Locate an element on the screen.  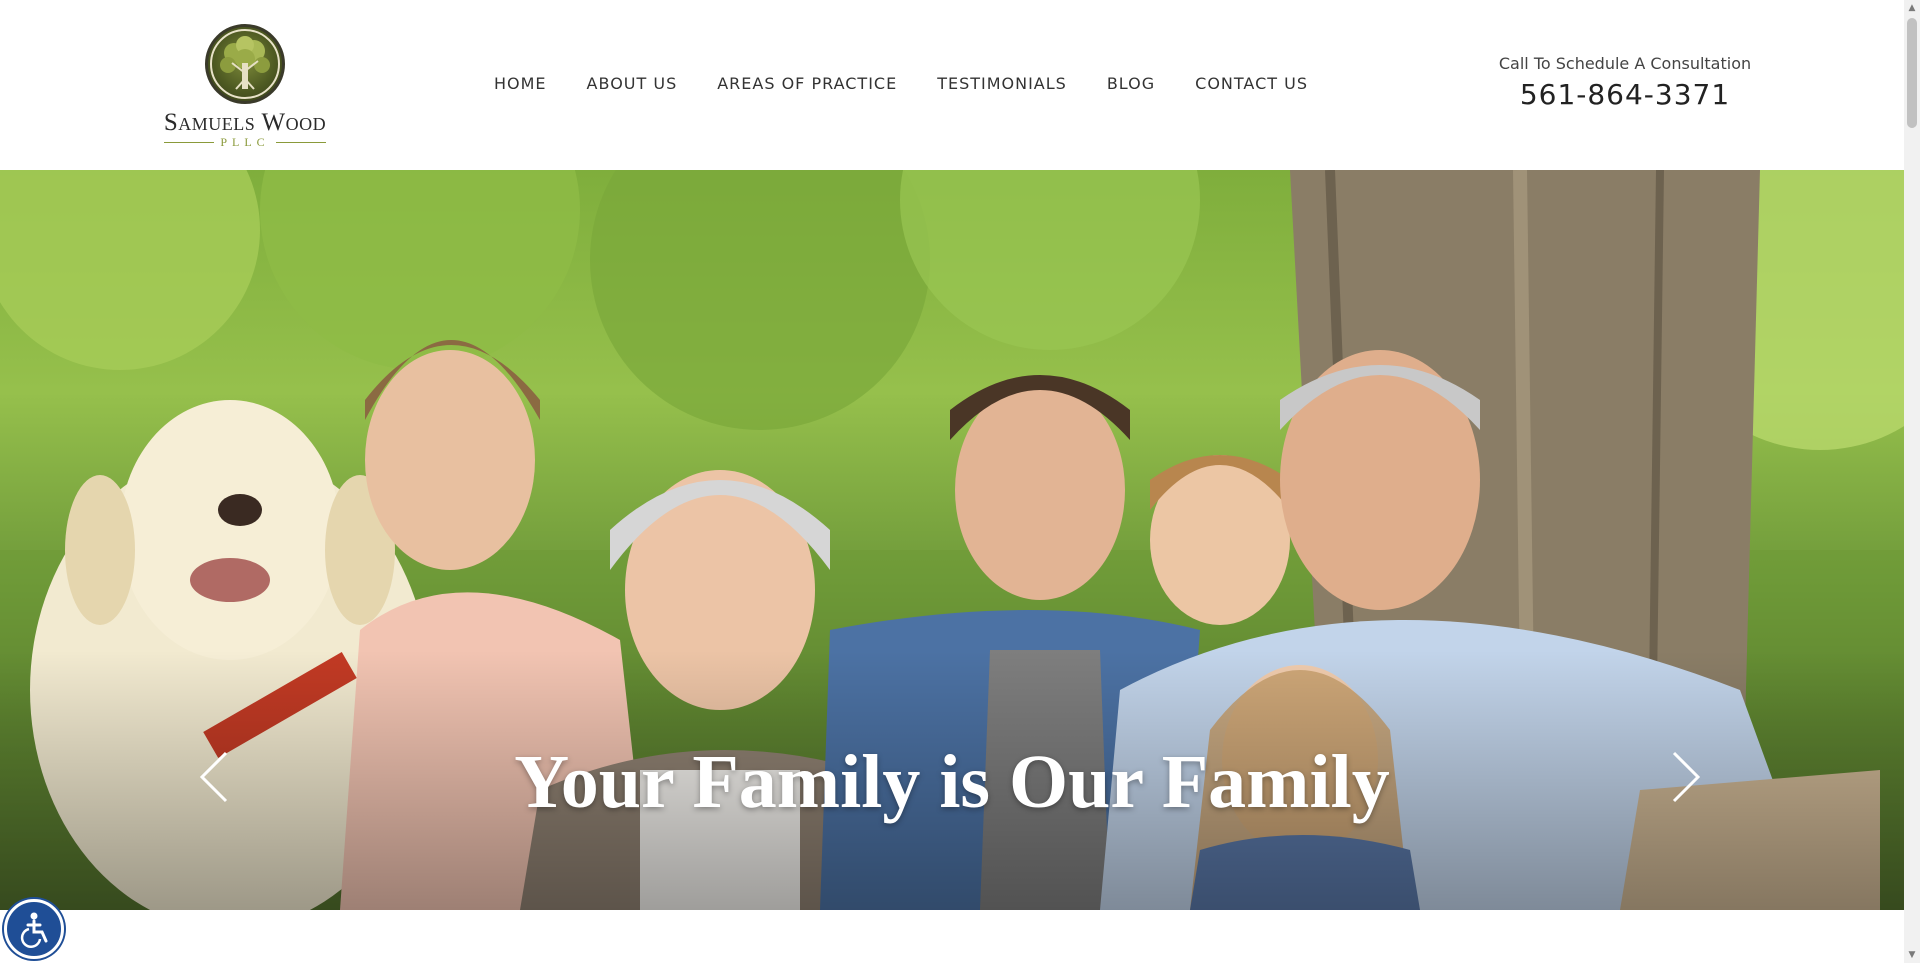
phone-link: 561-864-3371 is located at coordinates (1625, 95).